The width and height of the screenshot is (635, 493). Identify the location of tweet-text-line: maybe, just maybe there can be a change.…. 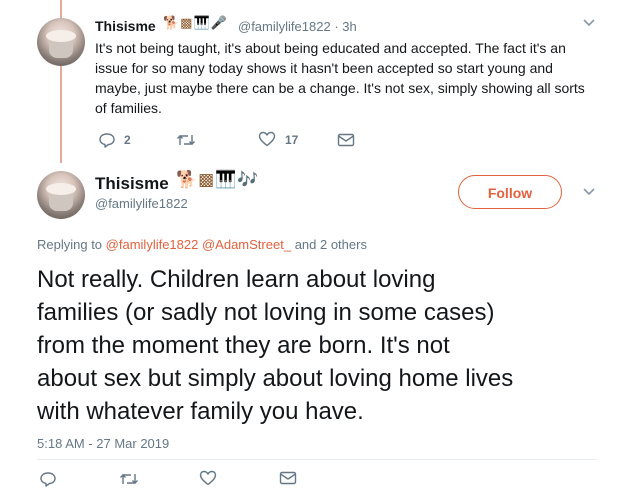
(340, 88).